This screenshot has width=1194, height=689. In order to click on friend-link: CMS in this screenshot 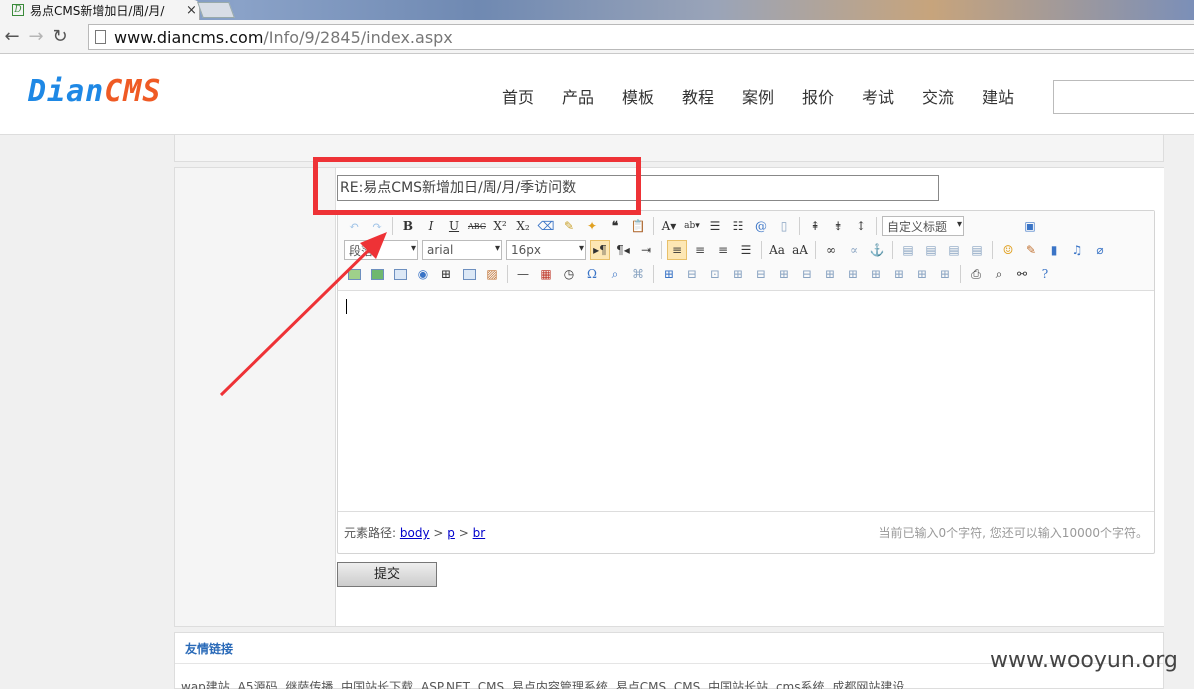, I will do `click(687, 684)`.